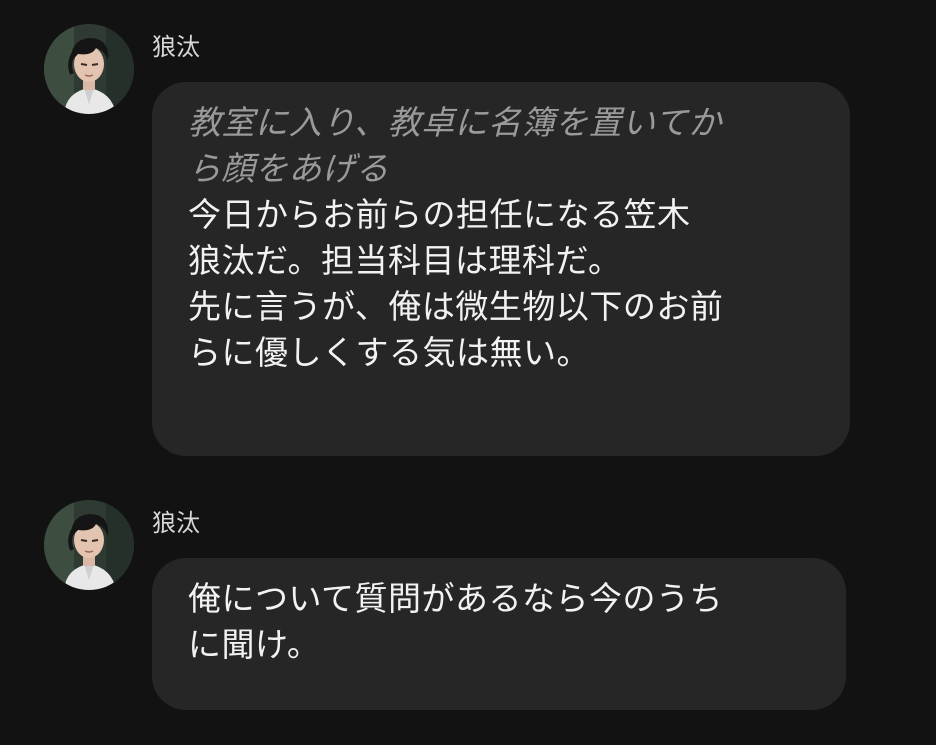 The width and height of the screenshot is (936, 745). I want to click on message-text: 俺について質問があるなら今のうち, so click(456, 598).